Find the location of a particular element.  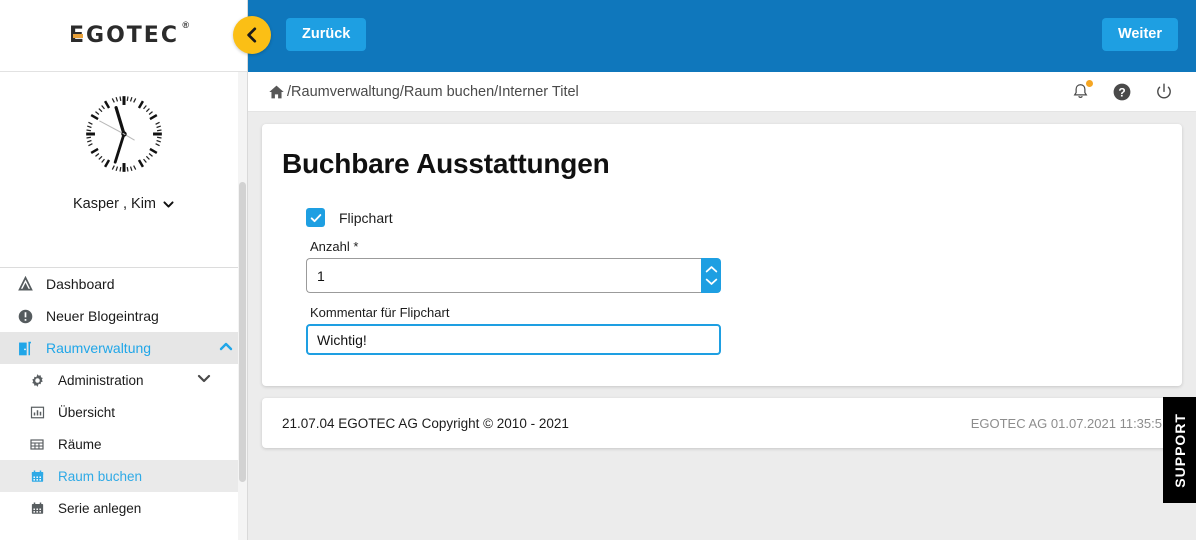

comment-input is located at coordinates (513, 339).